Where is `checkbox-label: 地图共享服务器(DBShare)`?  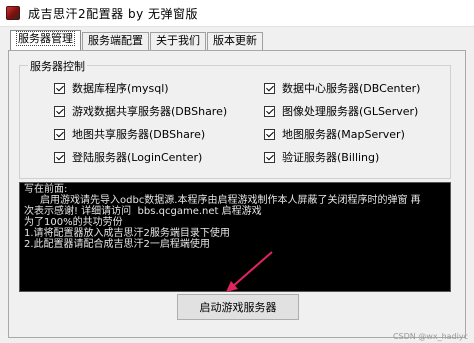
checkbox-label: 地图共享服务器(DBShare) is located at coordinates (139, 134).